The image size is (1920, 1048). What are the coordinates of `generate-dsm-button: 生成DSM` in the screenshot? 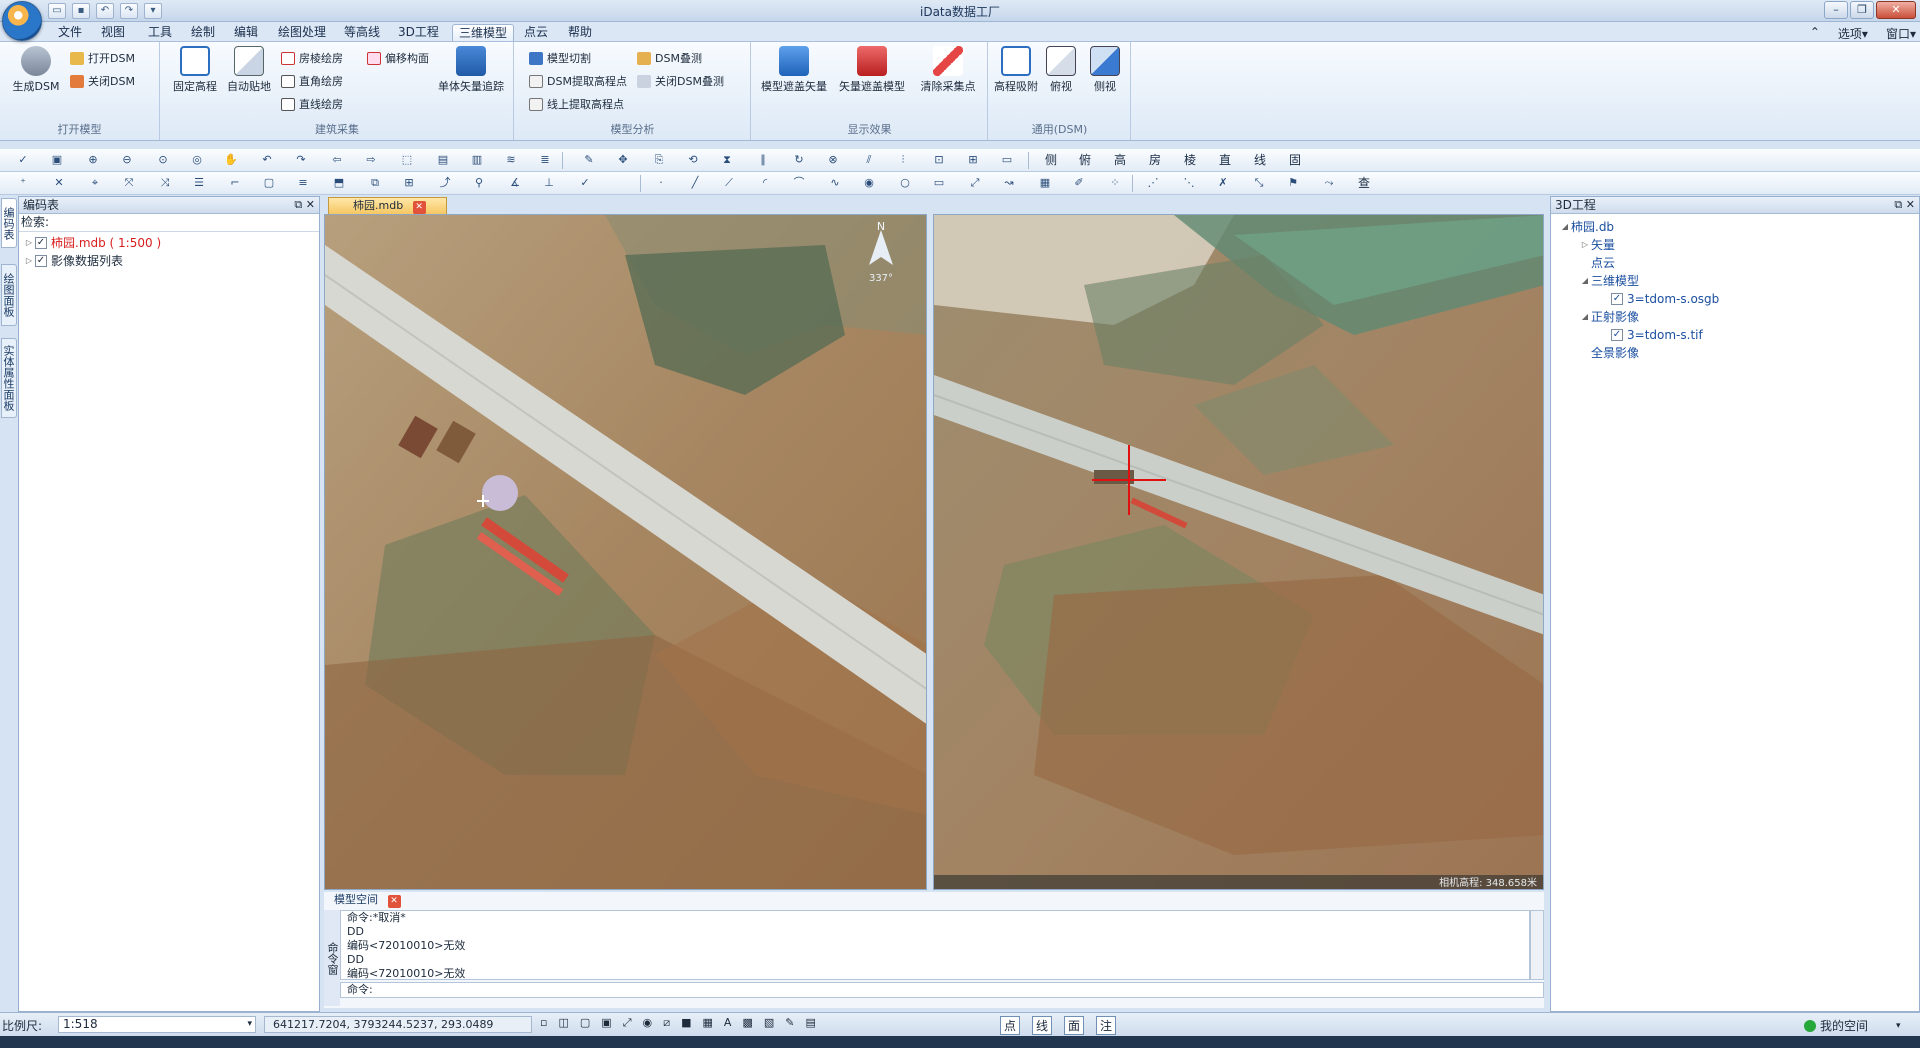 It's located at (36, 70).